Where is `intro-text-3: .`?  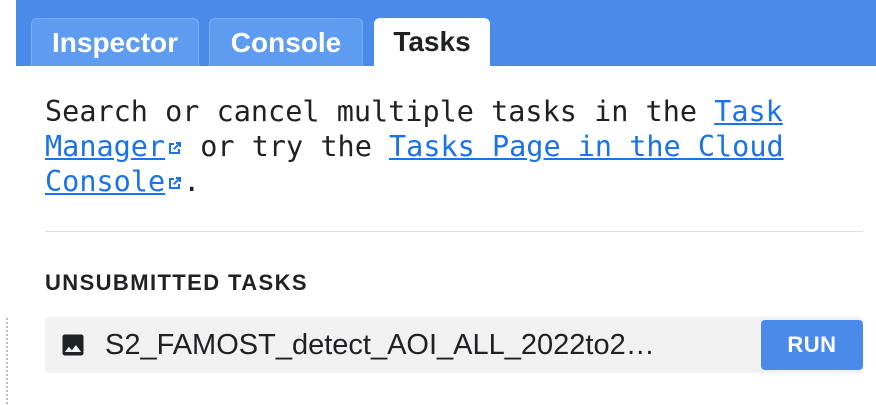 intro-text-3: . is located at coordinates (192, 181).